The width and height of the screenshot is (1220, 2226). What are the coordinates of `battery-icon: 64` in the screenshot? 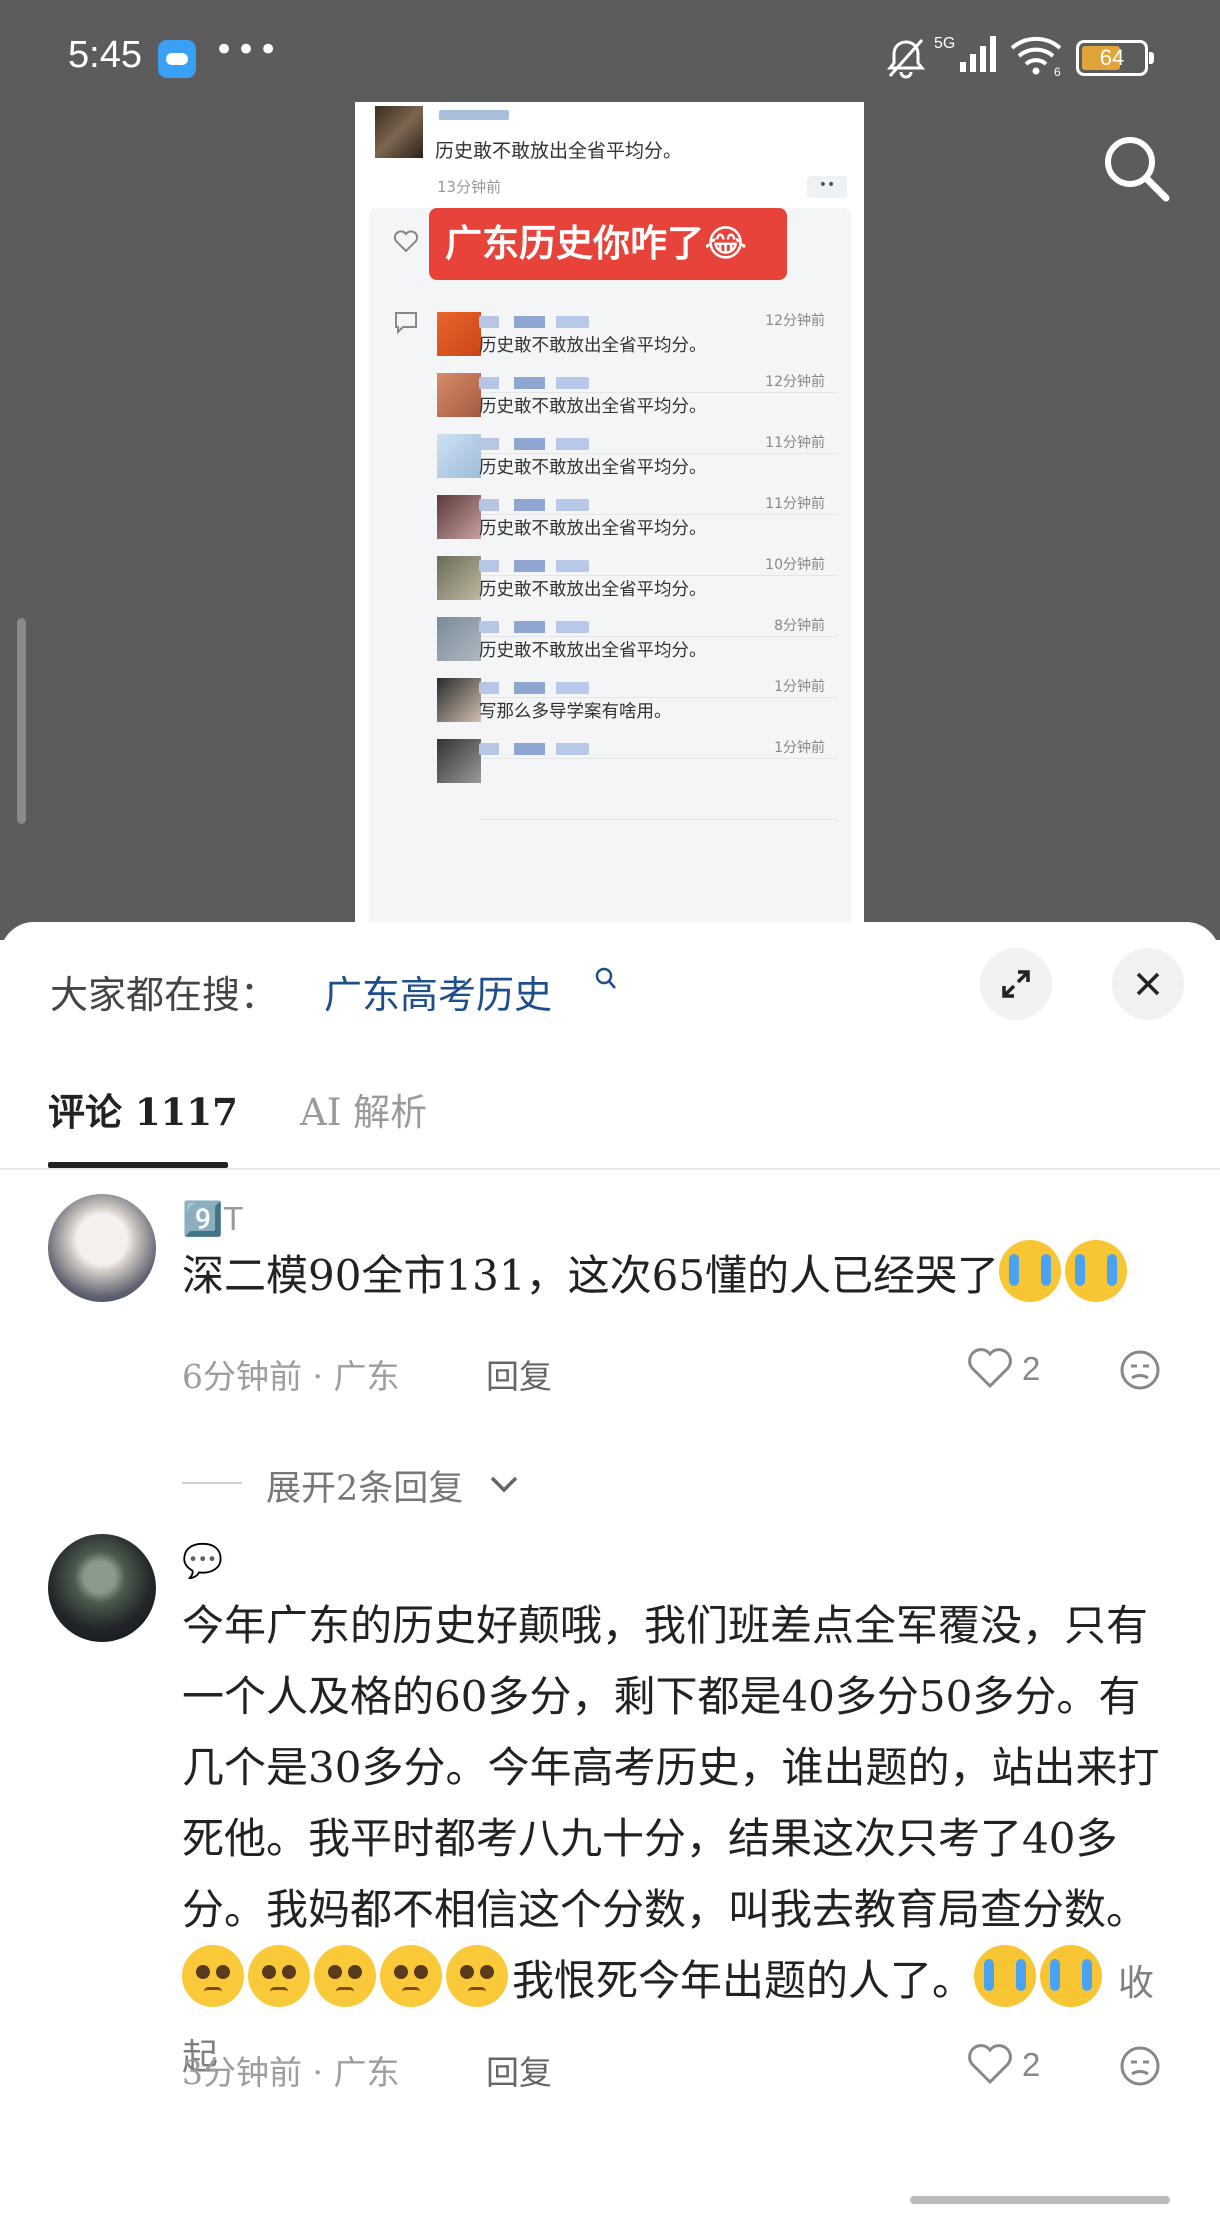 It's located at (1115, 58).